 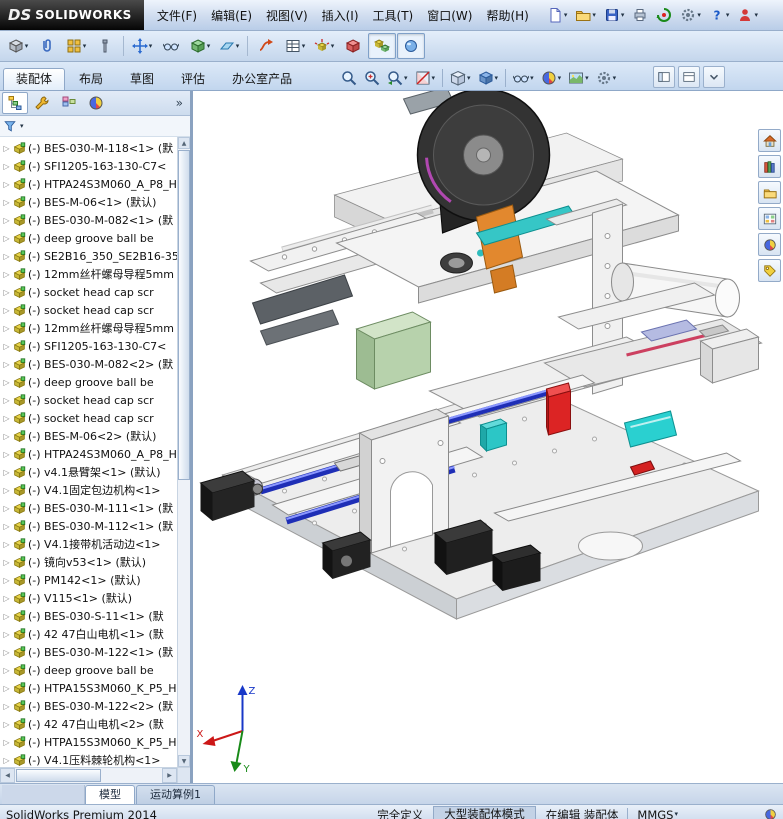 I want to click on edit-appearance-button: ▾, so click(x=551, y=78).